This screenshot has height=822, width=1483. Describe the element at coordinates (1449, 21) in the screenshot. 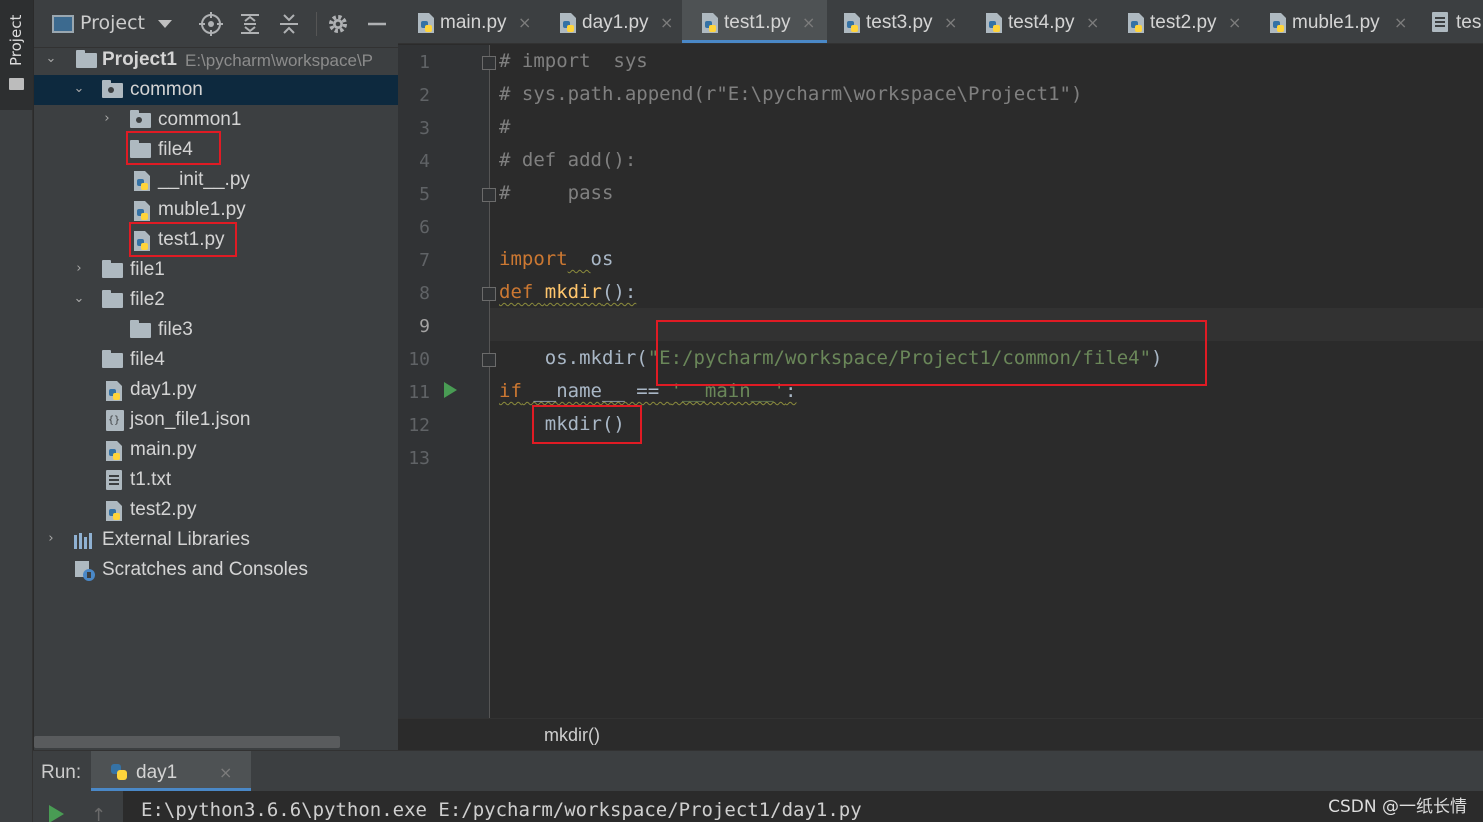

I see `tab-overflow: tes` at that location.